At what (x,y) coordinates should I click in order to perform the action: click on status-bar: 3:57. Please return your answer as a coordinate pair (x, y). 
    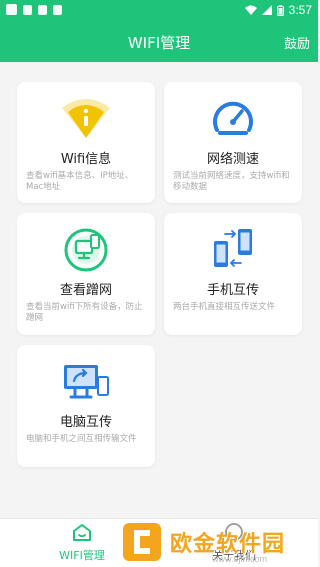
    Looking at the image, I should click on (159, 11).